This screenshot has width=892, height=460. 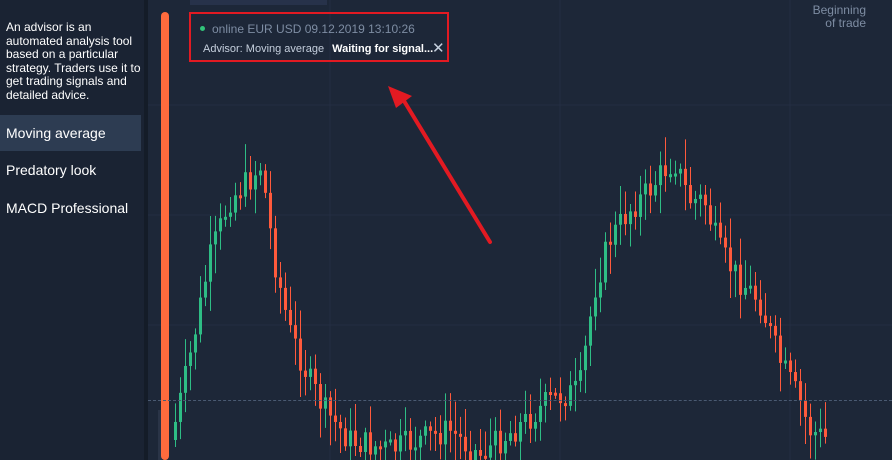 What do you see at coordinates (845, 23) in the screenshot?
I see `beginning-label-line2: of trade` at bounding box center [845, 23].